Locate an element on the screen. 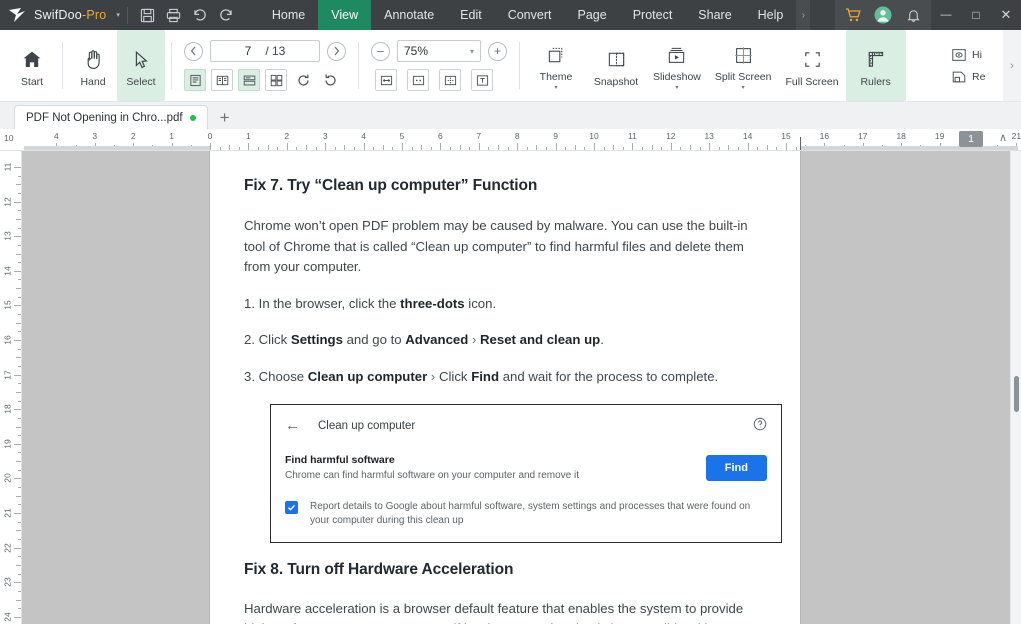 This screenshot has width=1021, height=624. vertical-scrollbar-thumb is located at coordinates (1016, 394).